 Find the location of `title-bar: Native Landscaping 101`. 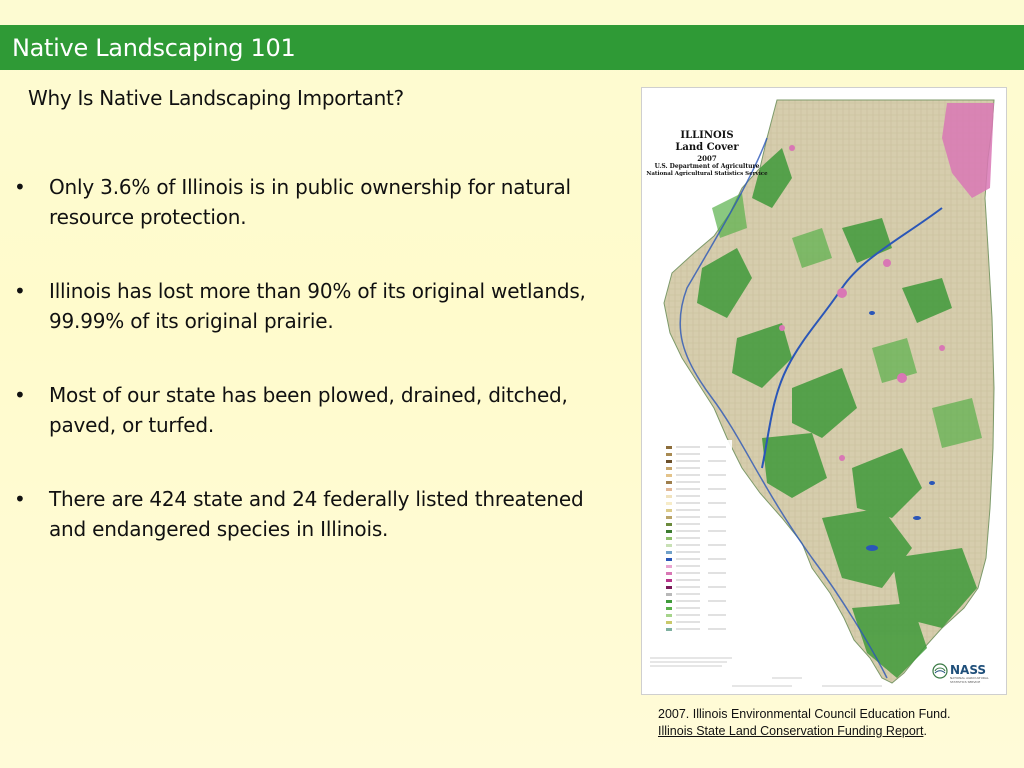

title-bar: Native Landscaping 101 is located at coordinates (512, 47).